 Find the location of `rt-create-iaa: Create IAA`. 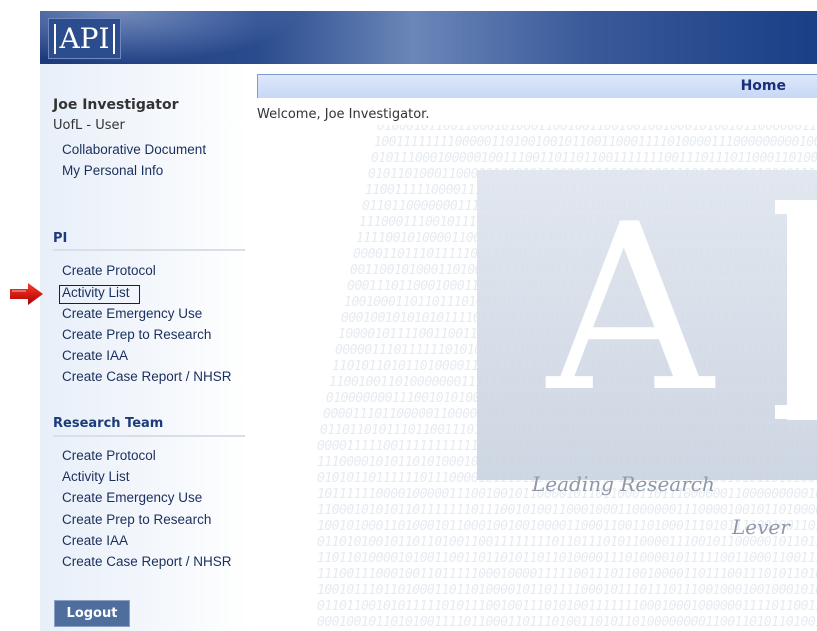

rt-create-iaa: Create IAA is located at coordinates (95, 540).